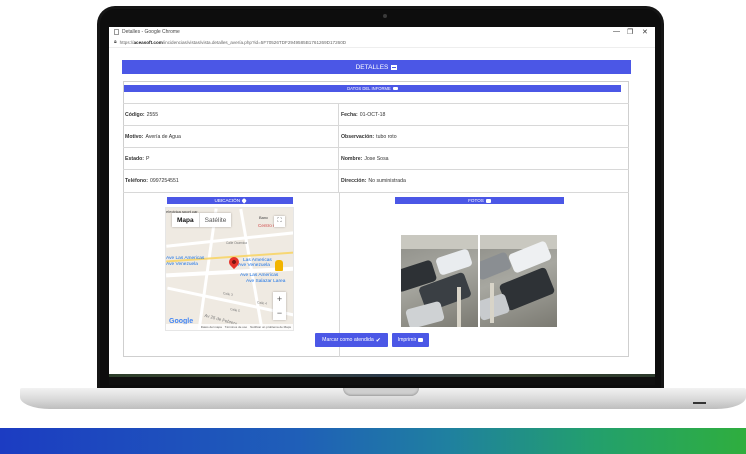  What do you see at coordinates (378, 340) in the screenshot?
I see `check-icon: ✔` at bounding box center [378, 340].